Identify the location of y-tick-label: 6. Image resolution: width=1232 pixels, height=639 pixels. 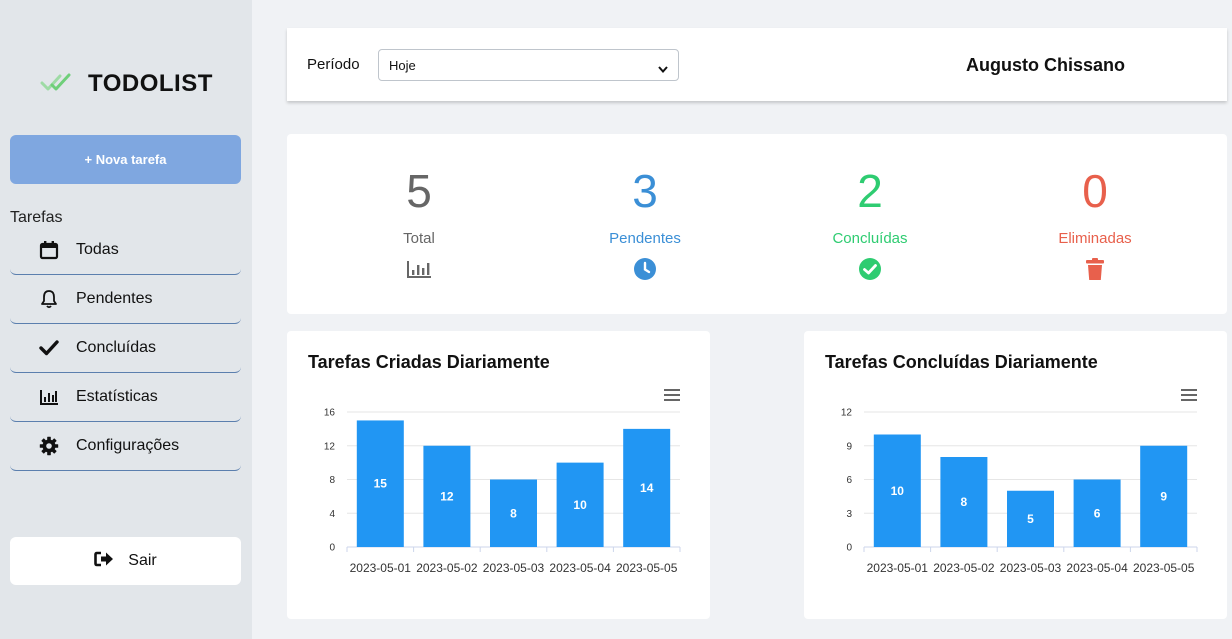
(849, 480).